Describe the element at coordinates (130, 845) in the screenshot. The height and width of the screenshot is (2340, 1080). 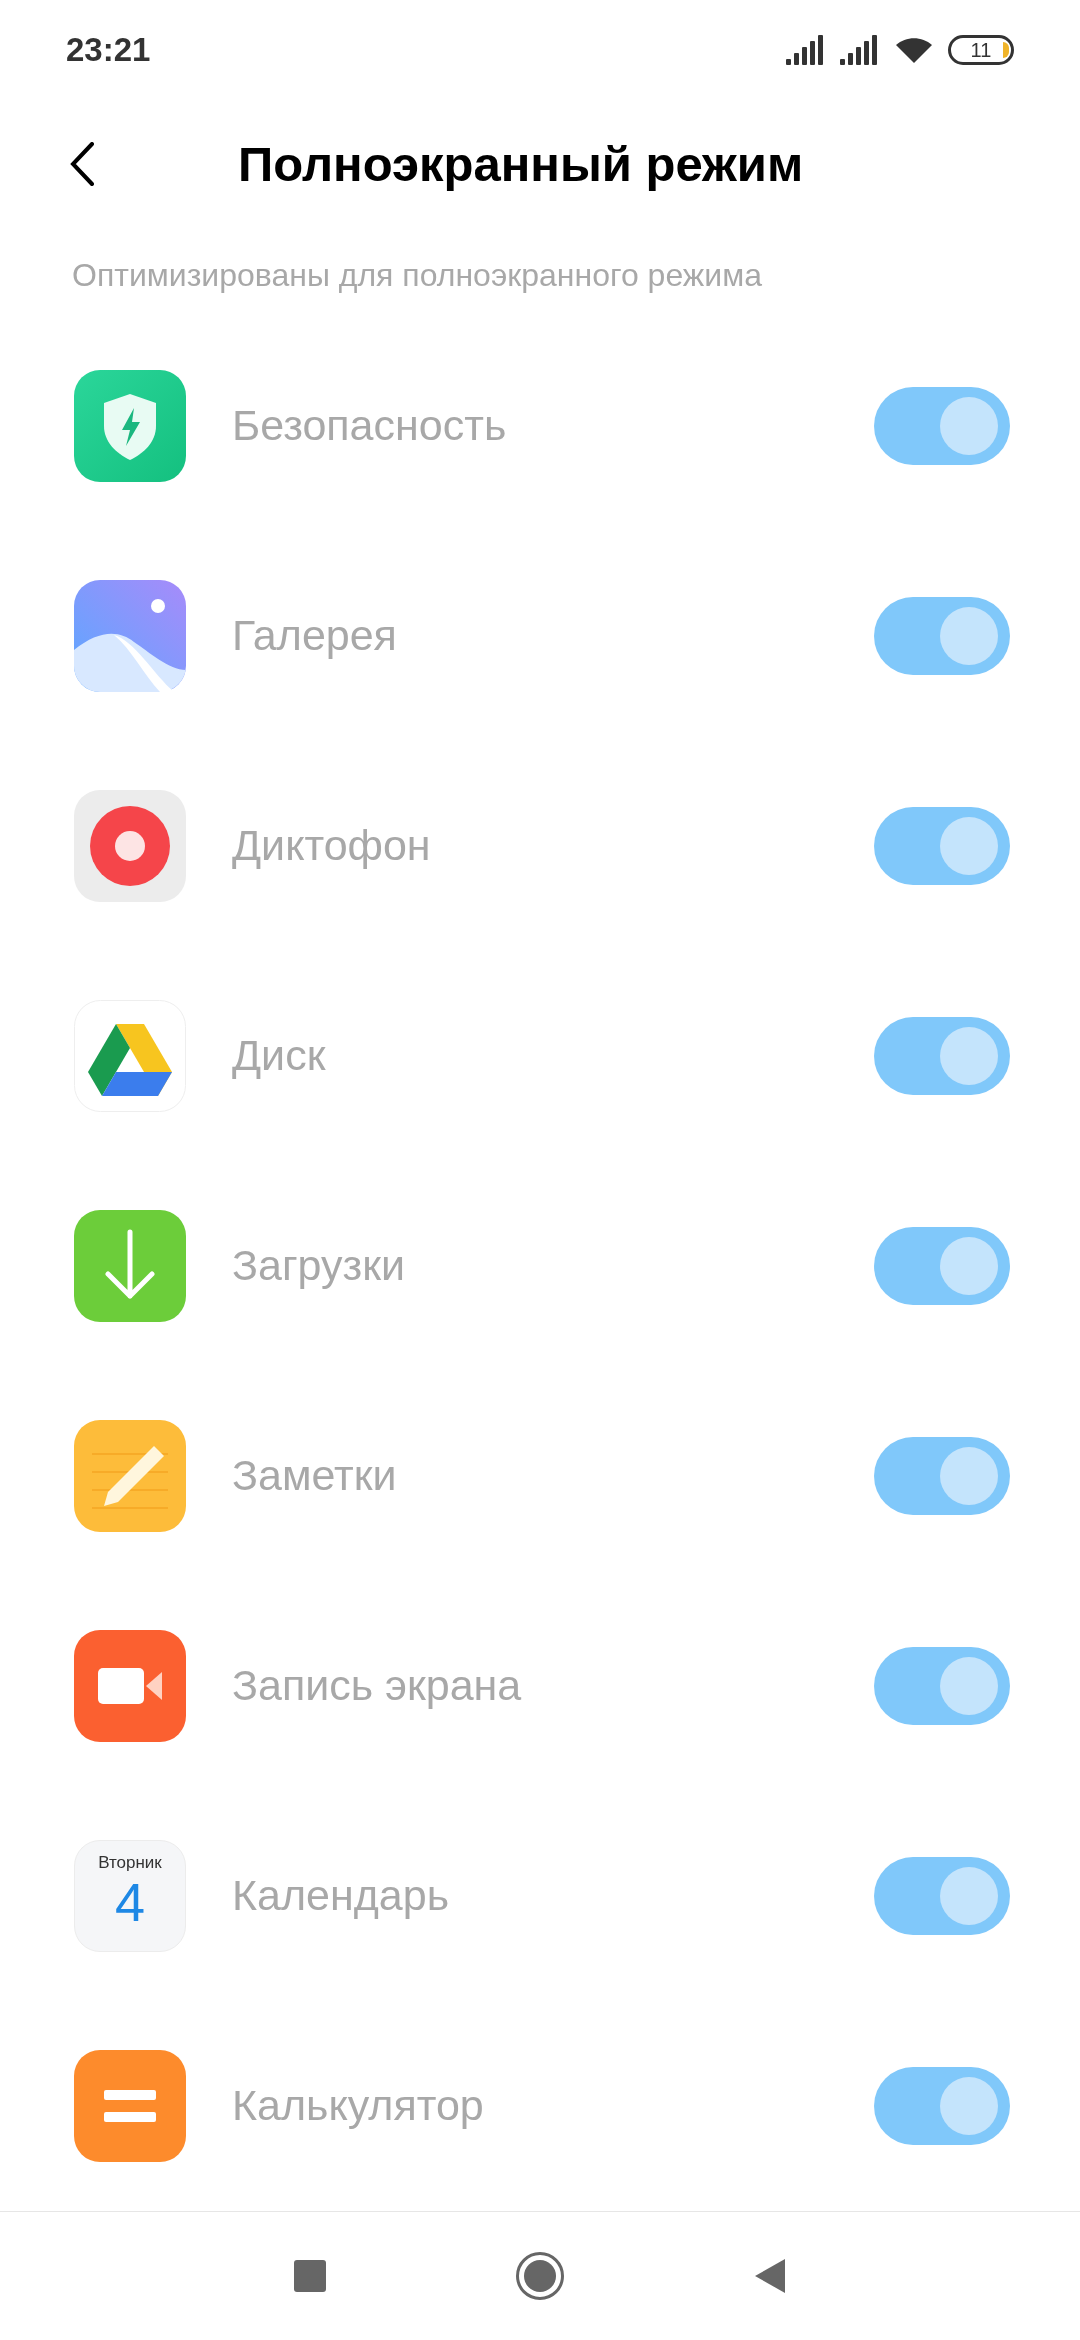
I see `record-icon` at that location.